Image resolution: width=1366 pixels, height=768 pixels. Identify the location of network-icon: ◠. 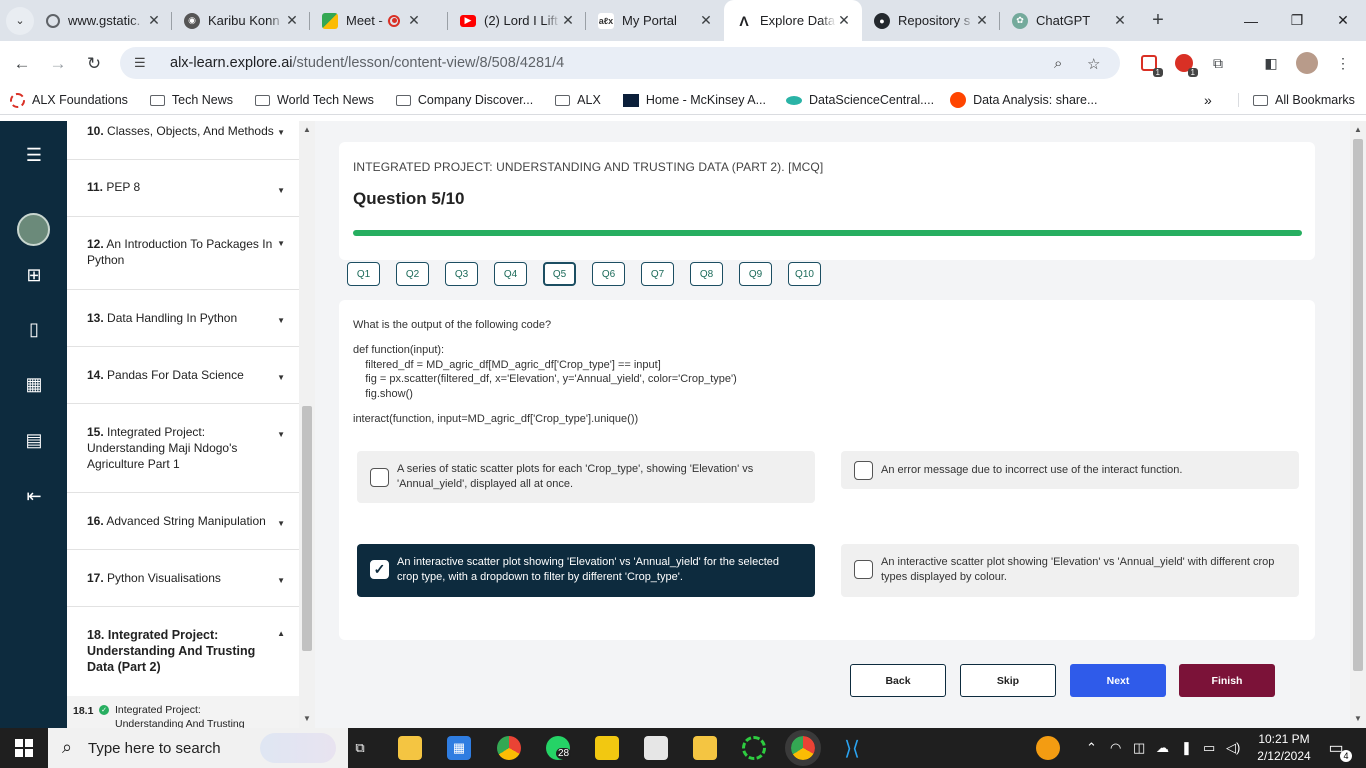
(1115, 748).